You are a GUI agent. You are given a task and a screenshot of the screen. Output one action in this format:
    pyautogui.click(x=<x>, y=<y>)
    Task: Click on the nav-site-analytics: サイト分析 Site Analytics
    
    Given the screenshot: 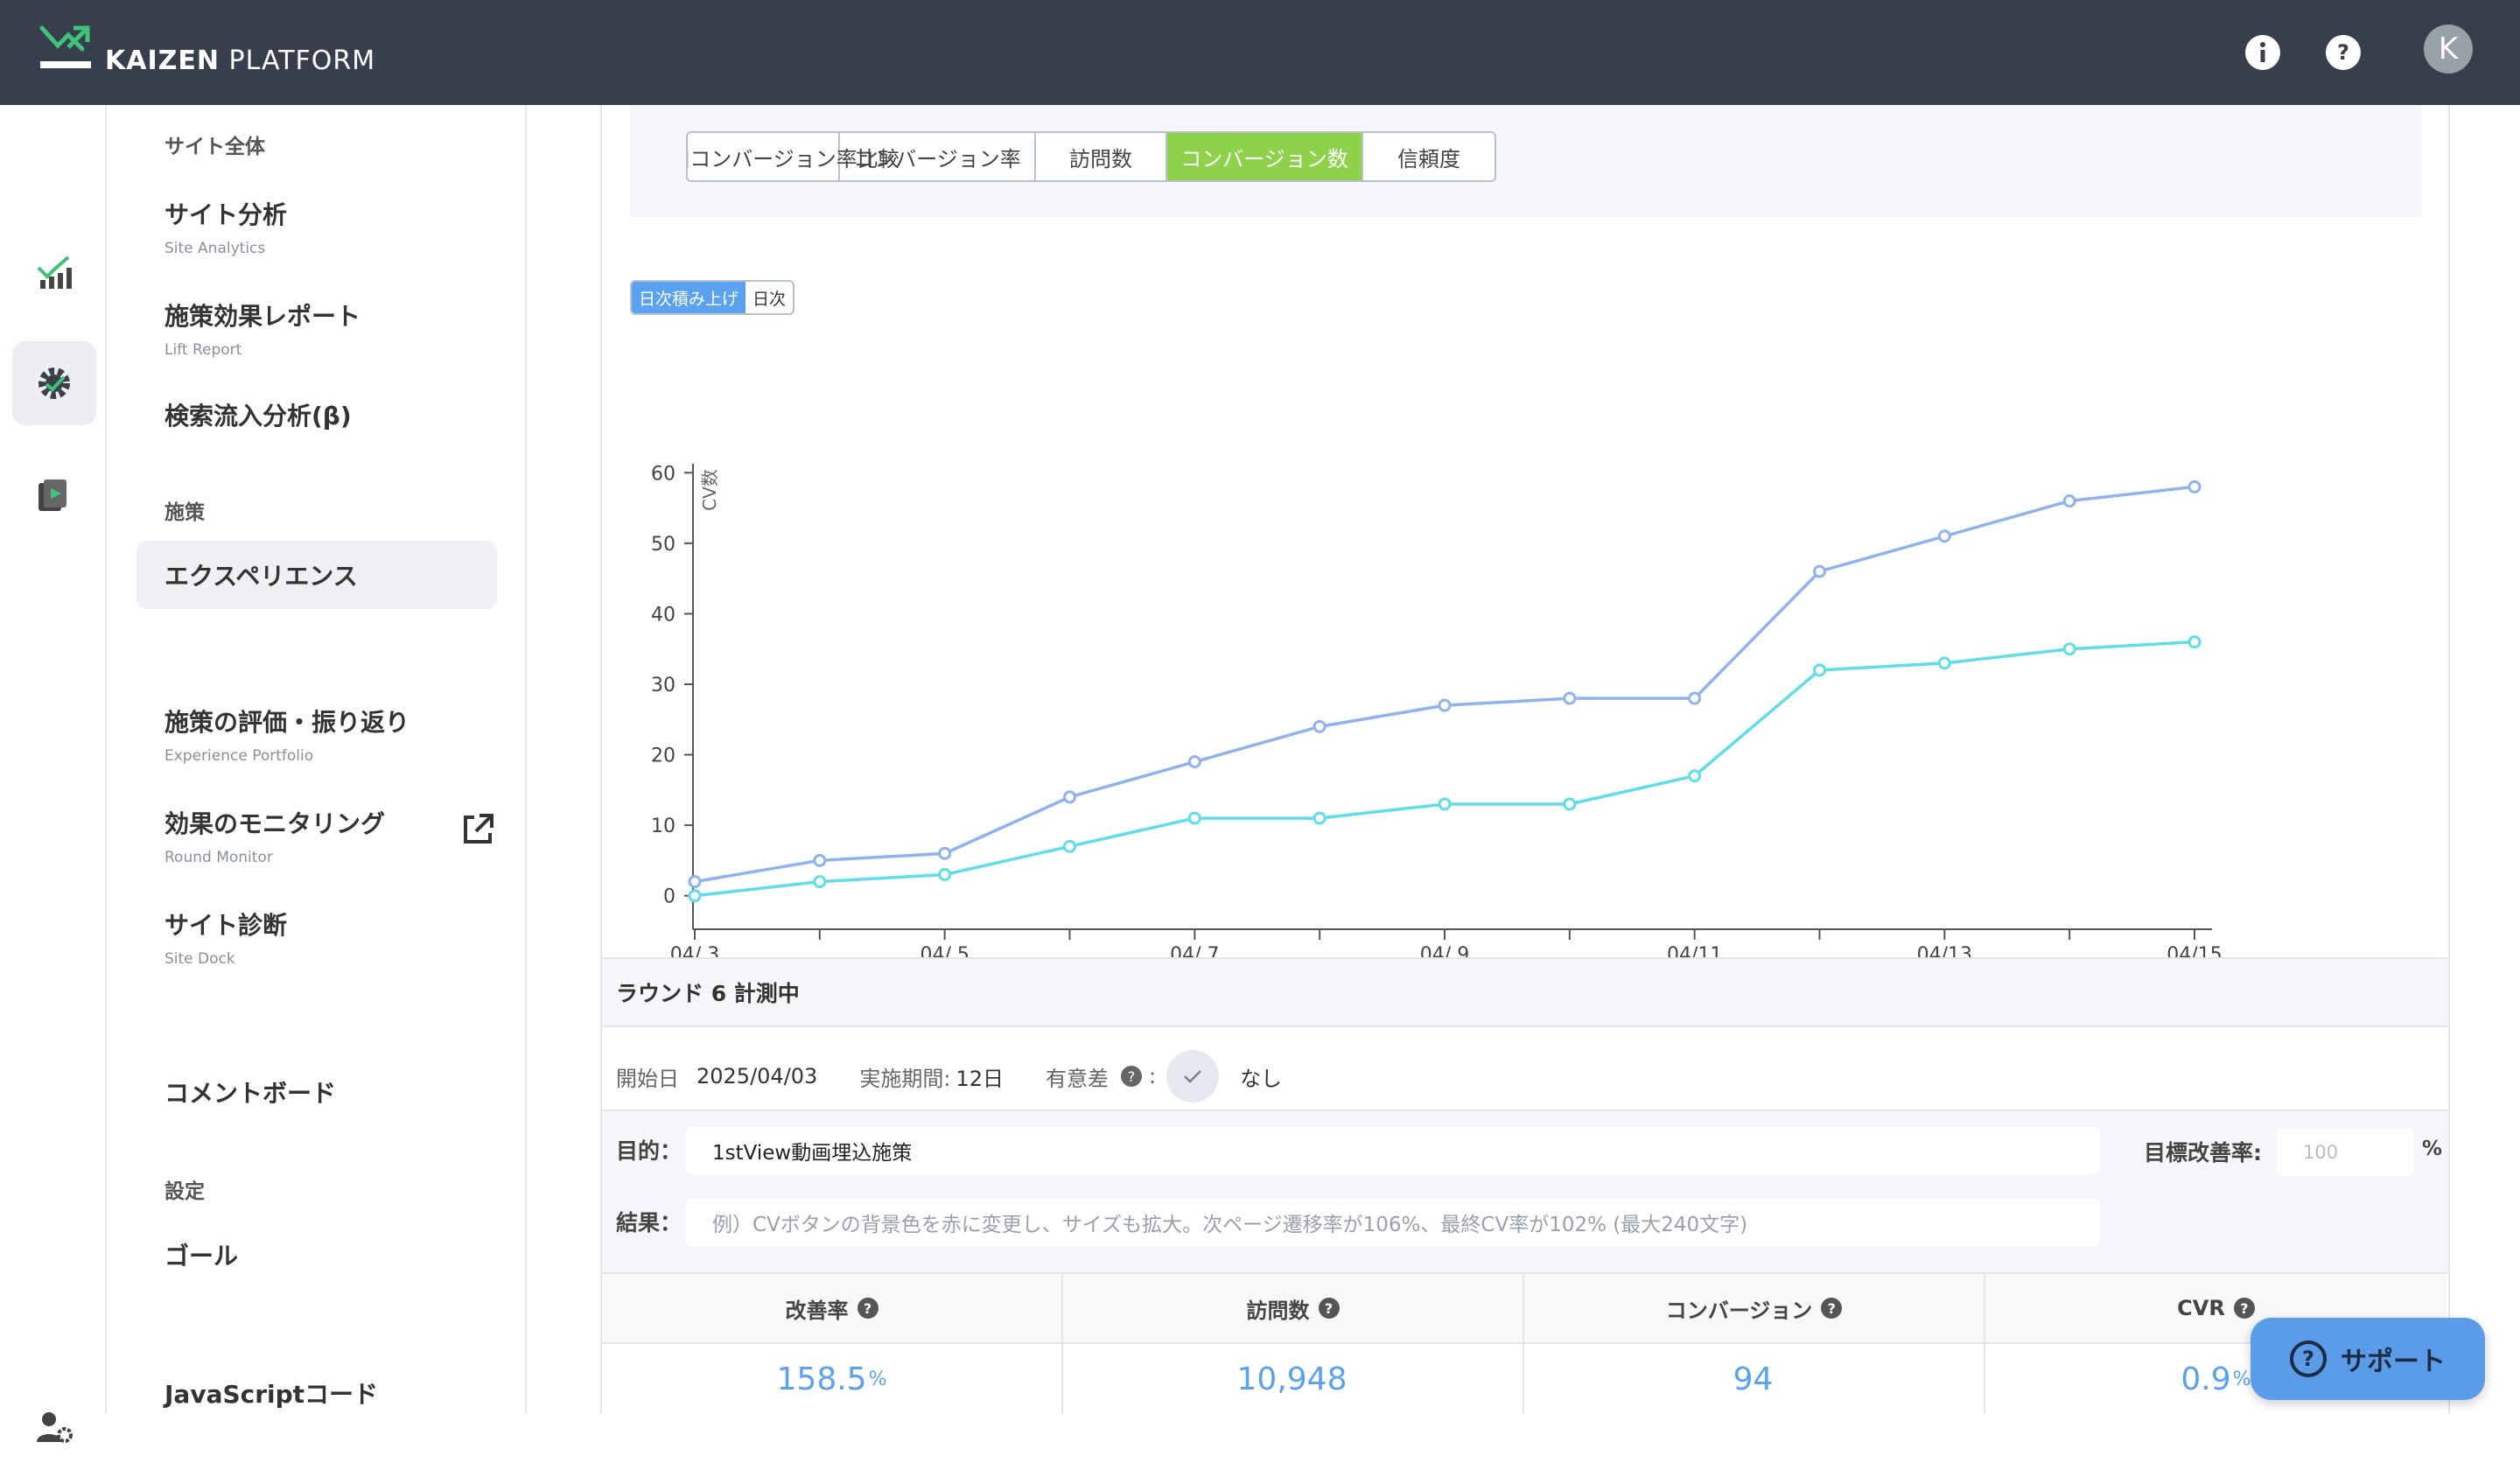 What is the action you would take?
    pyautogui.click(x=316, y=226)
    